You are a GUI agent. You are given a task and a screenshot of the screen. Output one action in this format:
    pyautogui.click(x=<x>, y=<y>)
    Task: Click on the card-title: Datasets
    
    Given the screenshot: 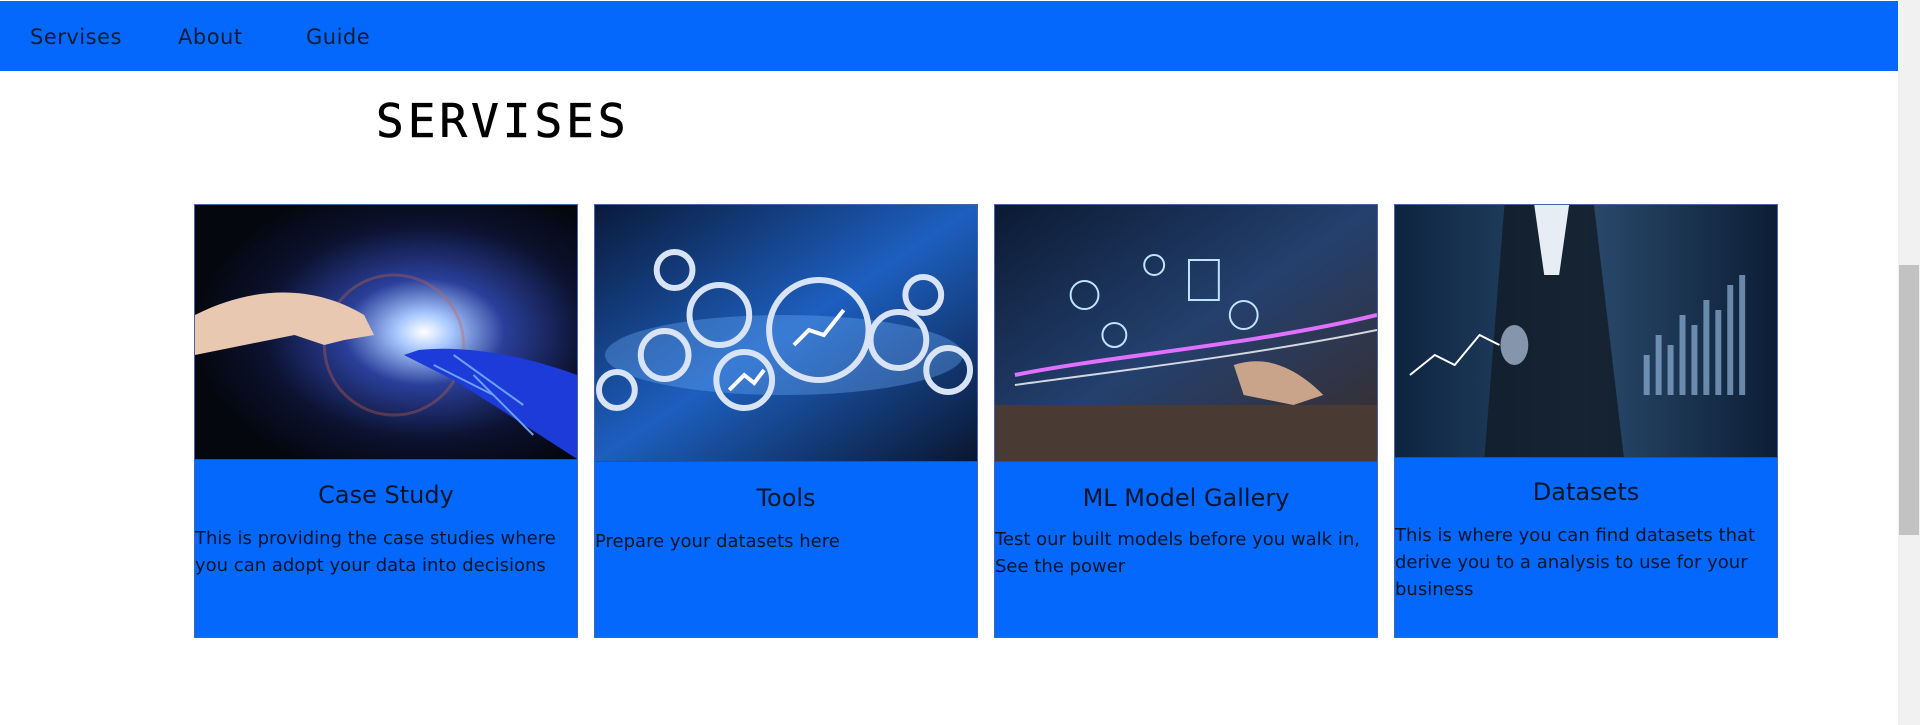 What is the action you would take?
    pyautogui.click(x=1586, y=492)
    